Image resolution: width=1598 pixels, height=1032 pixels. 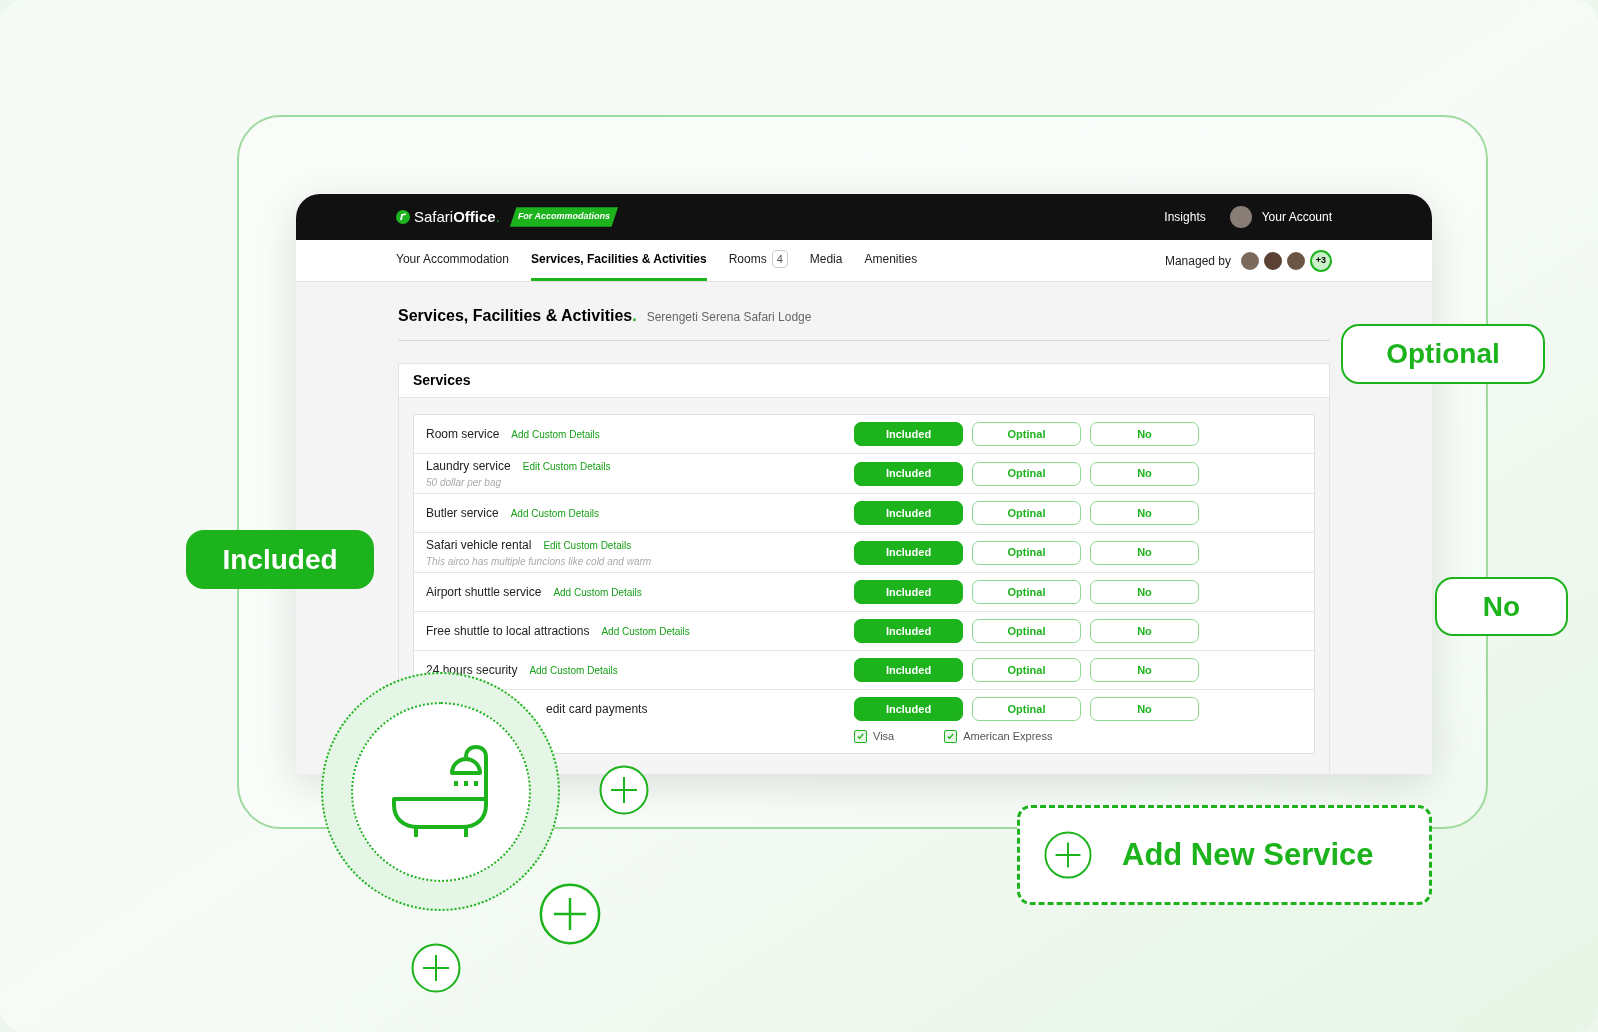 I want to click on rooms-count: 4, so click(x=779, y=259).